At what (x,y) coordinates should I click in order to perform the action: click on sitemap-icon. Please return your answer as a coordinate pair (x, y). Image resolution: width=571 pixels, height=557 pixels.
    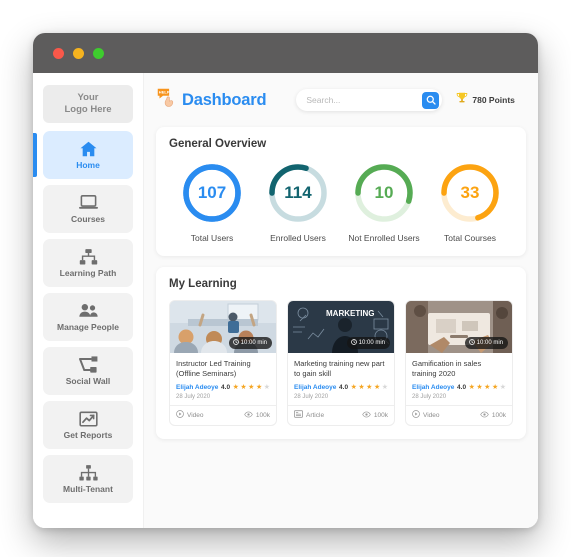
    Looking at the image, I should click on (88, 256).